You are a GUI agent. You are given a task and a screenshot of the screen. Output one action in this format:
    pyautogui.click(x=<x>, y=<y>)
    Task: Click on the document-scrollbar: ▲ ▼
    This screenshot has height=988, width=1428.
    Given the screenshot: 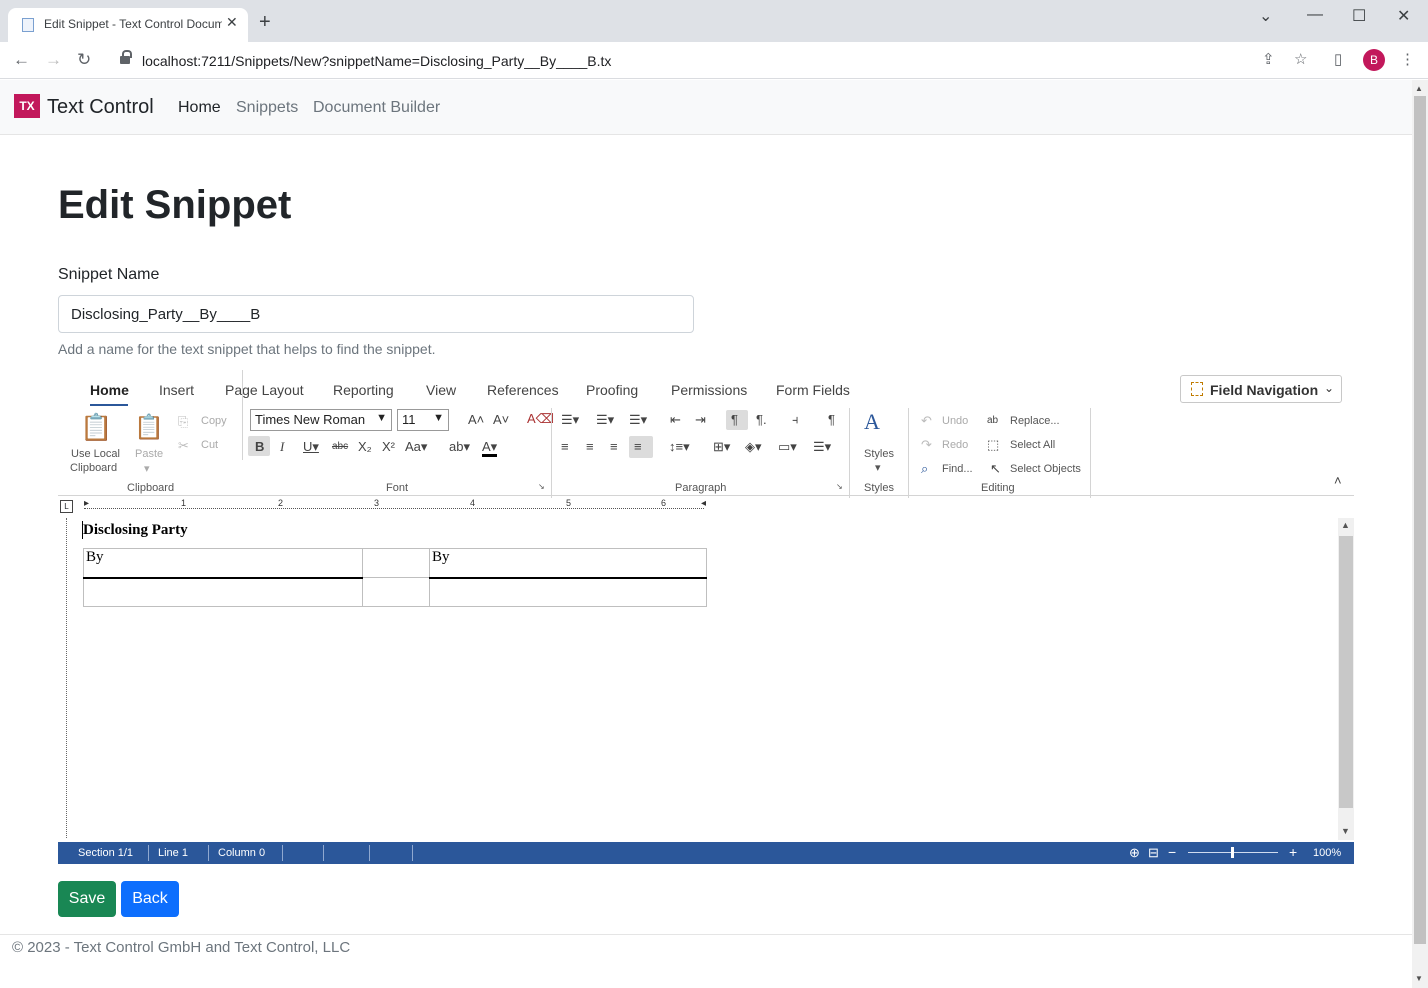 What is the action you would take?
    pyautogui.click(x=1346, y=679)
    